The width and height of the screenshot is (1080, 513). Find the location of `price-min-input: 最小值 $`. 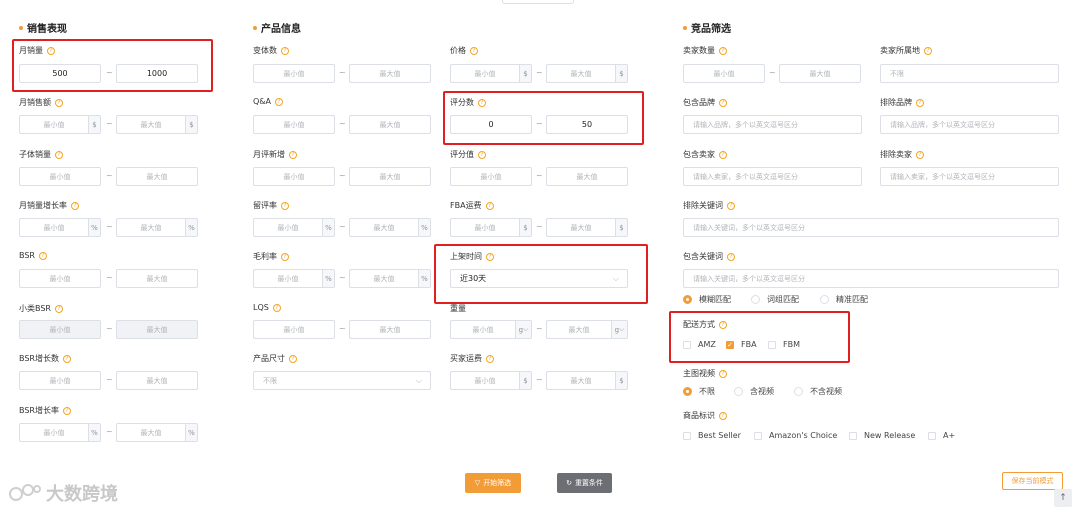

price-min-input: 最小值 $ is located at coordinates (491, 73).